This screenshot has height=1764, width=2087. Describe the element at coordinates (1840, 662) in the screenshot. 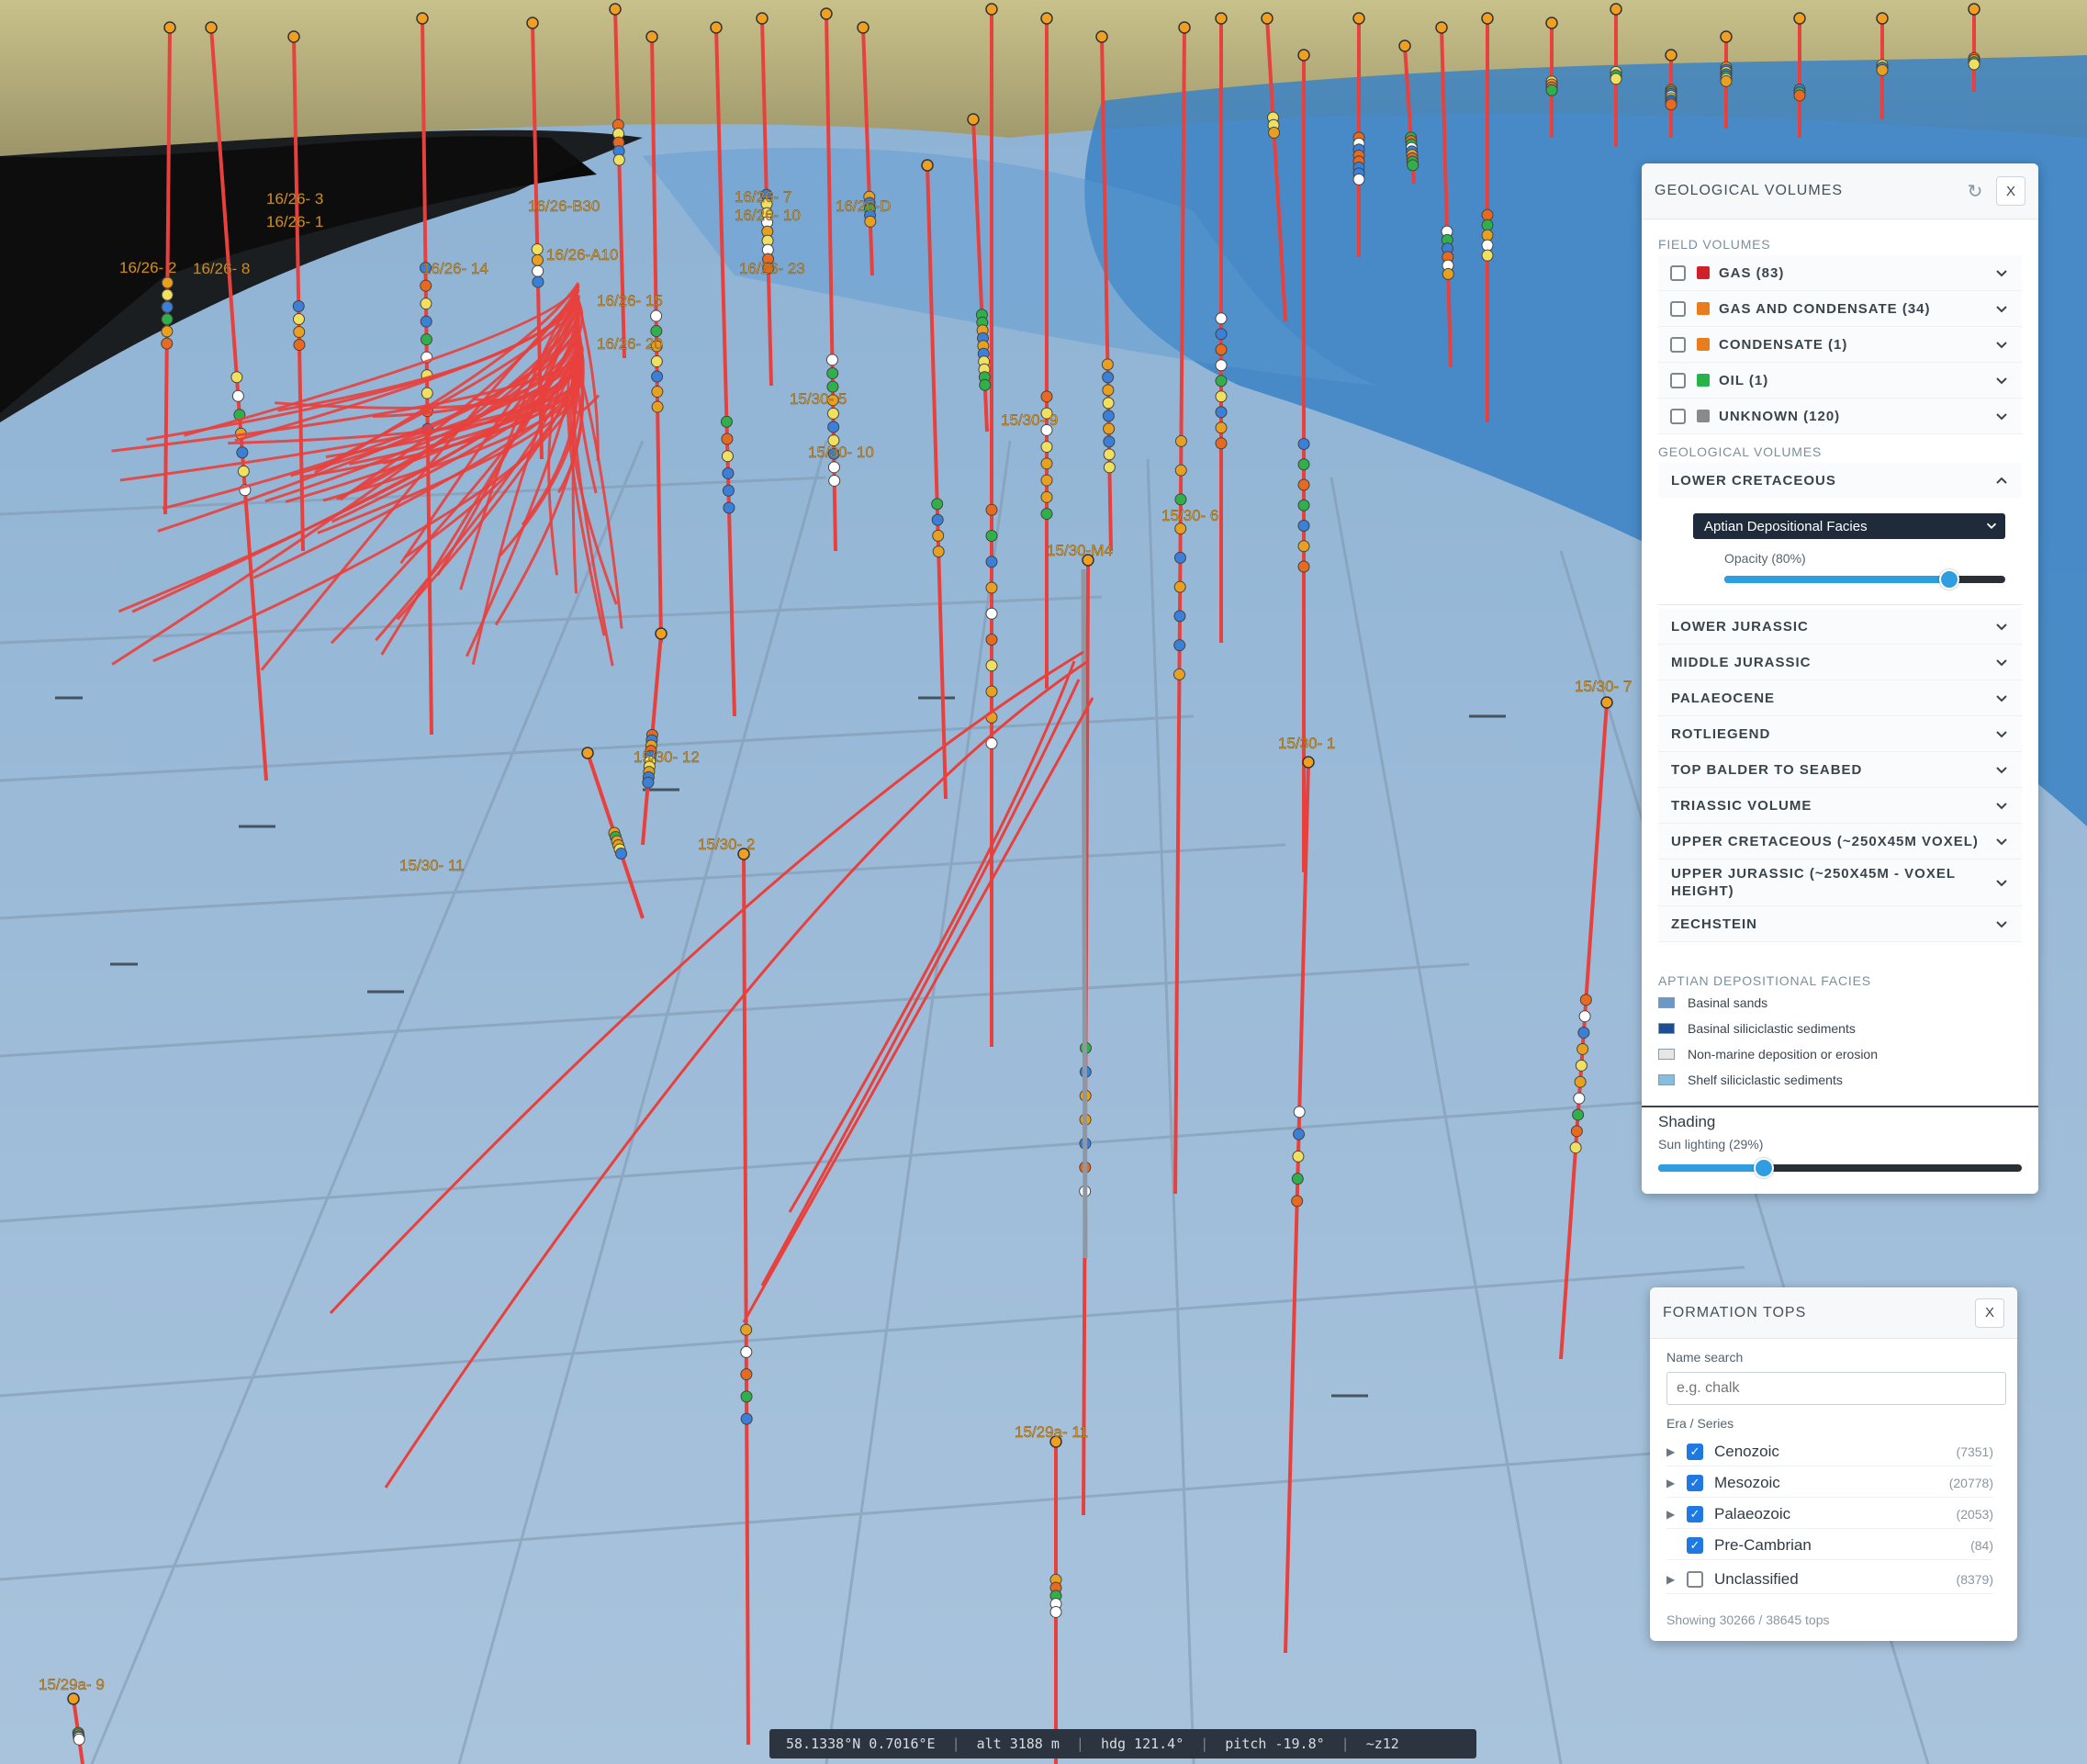

I see `geo-volume-item: MIDDLE JURASSIC` at that location.